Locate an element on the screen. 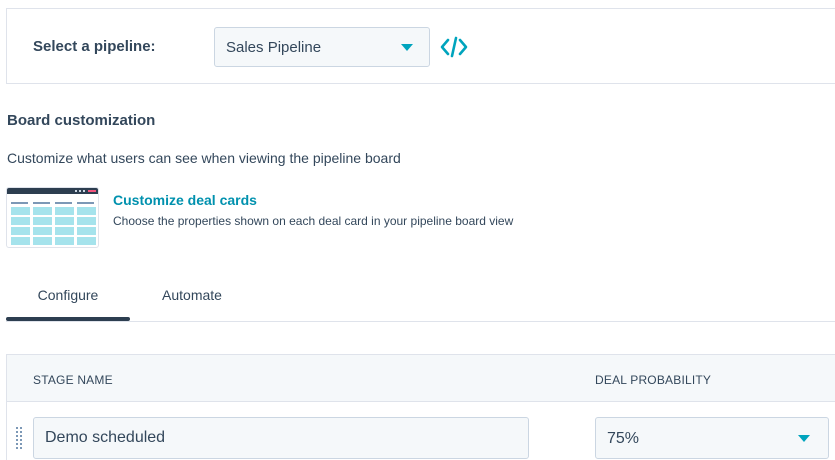 This screenshot has height=460, width=835. customize-deal-cards-link: Customize deal cards is located at coordinates (185, 200).